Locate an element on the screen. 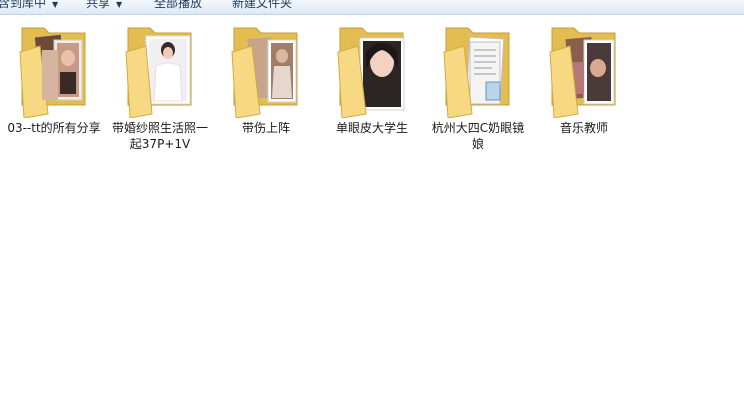  folder-name: 杭州大四C奶眼镜娘 is located at coordinates (478, 136).